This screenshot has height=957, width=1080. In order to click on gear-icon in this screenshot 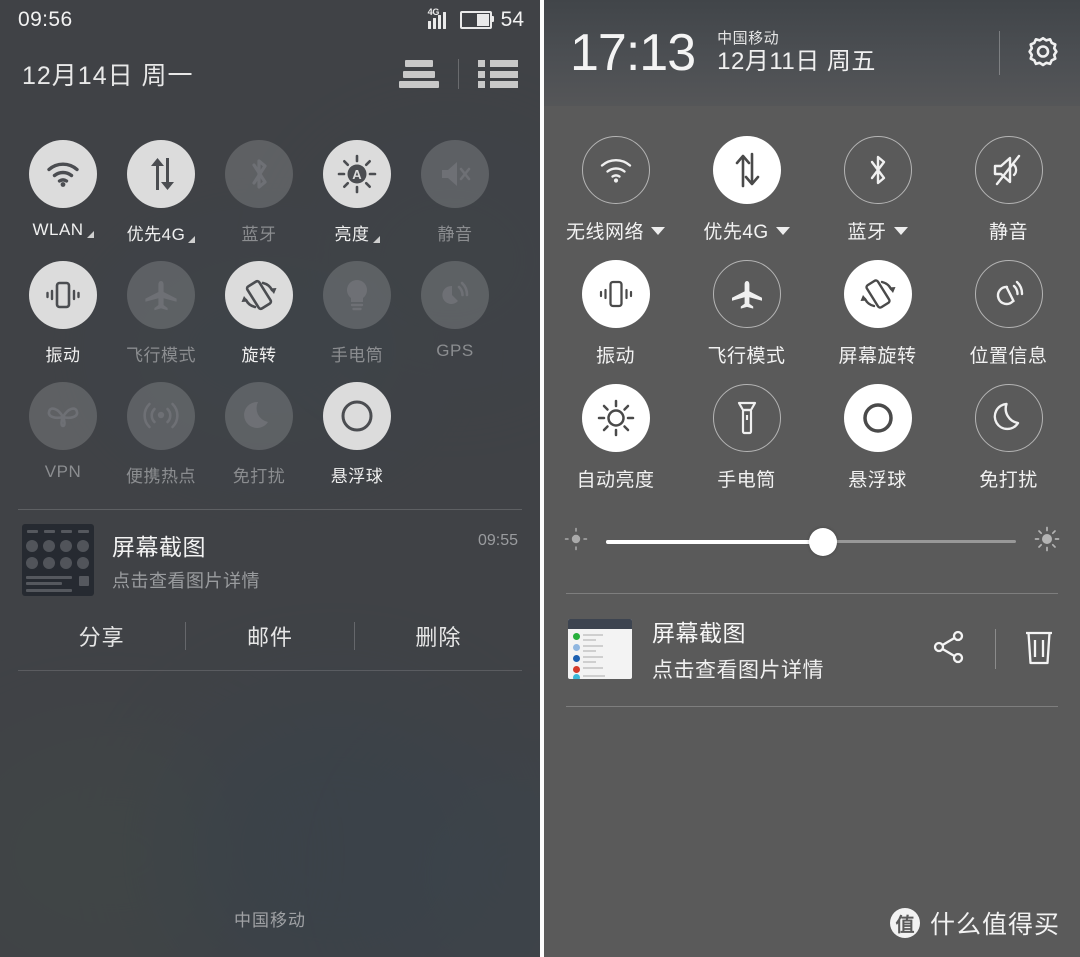, I will do `click(1043, 53)`.